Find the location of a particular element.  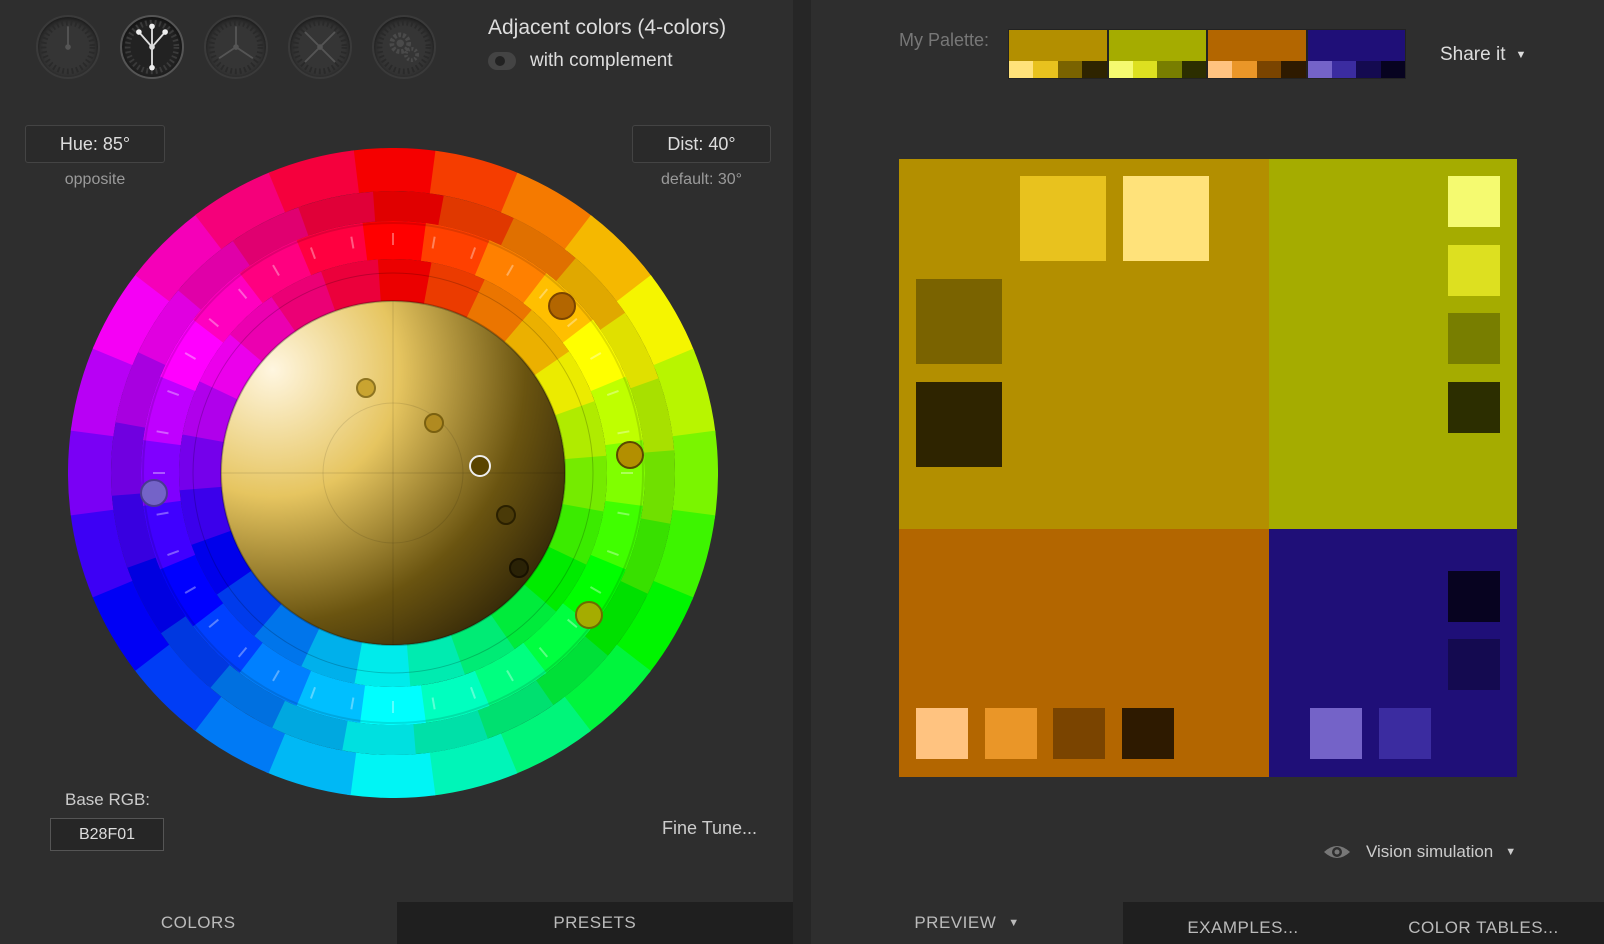

scheme-triad-button is located at coordinates (236, 47).